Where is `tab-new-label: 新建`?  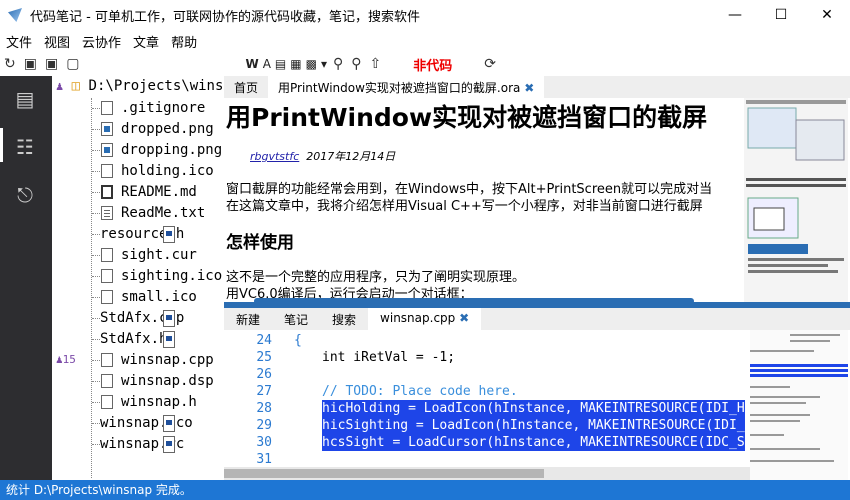 tab-new-label: 新建 is located at coordinates (248, 320).